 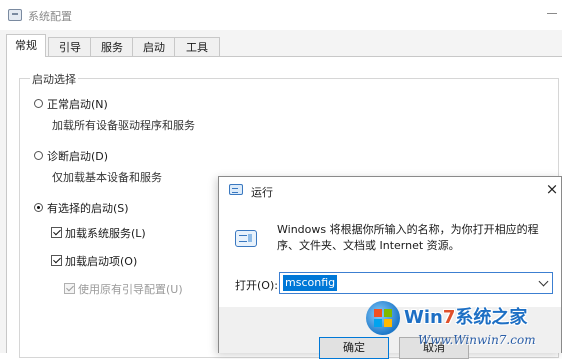 What do you see at coordinates (390, 190) in the screenshot?
I see `run-dialog-titlebar: 运行 ×` at bounding box center [390, 190].